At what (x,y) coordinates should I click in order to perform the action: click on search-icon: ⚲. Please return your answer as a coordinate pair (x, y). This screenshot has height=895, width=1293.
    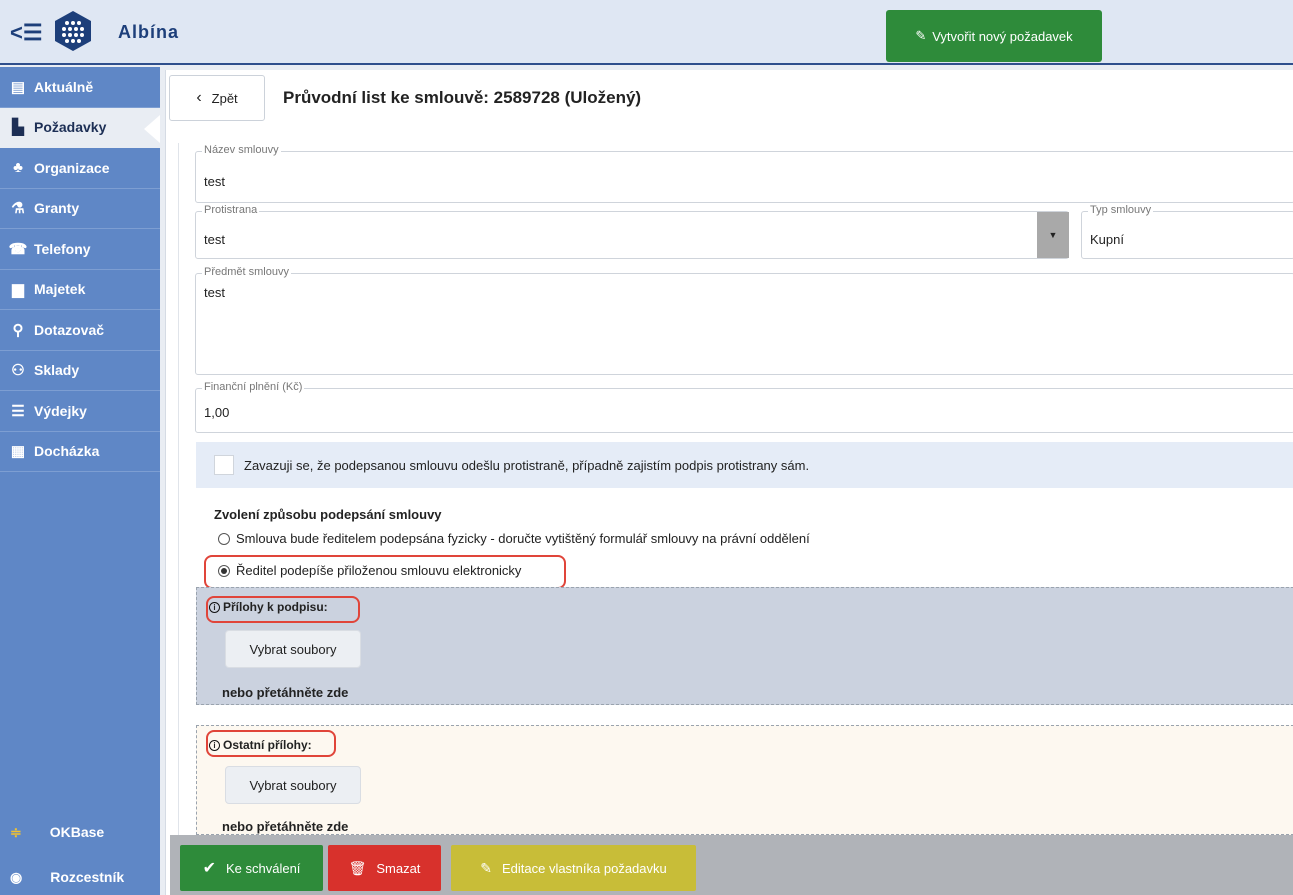
    Looking at the image, I should click on (18, 330).